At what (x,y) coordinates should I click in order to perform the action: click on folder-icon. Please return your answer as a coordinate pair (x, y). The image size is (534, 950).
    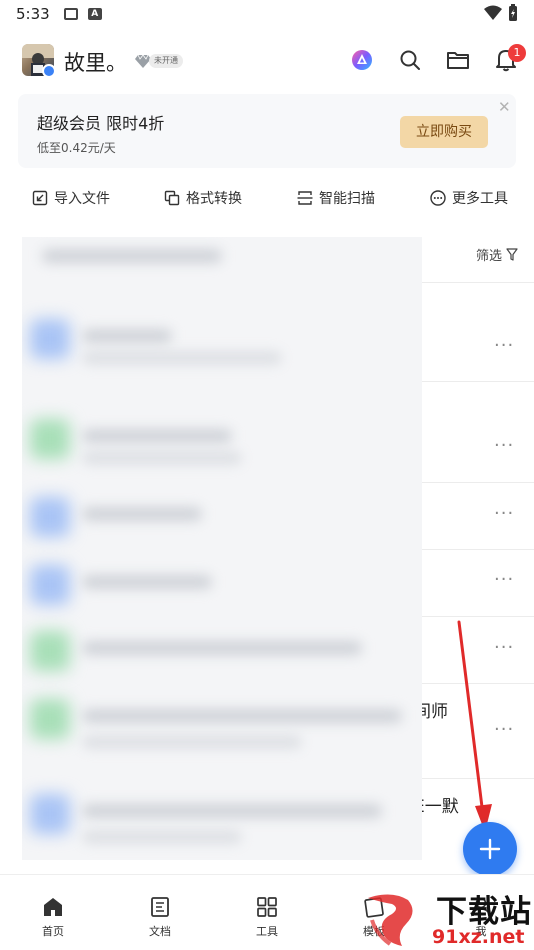
    Looking at the image, I should click on (458, 60).